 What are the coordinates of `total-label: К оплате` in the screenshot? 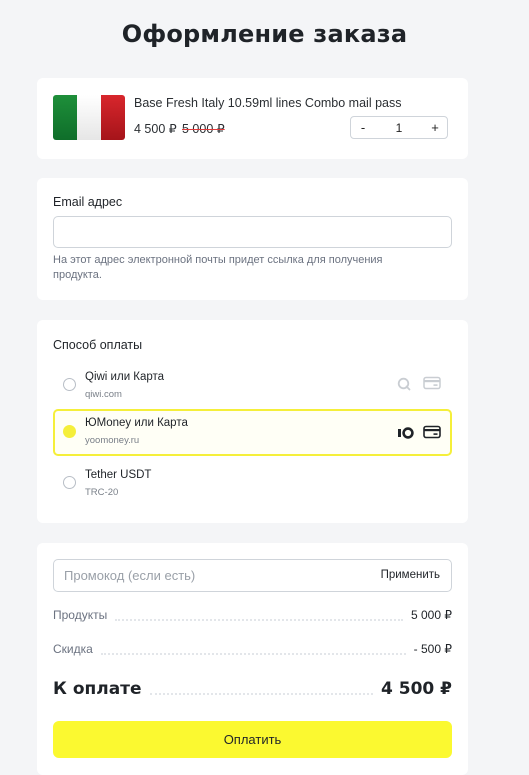 It's located at (97, 689).